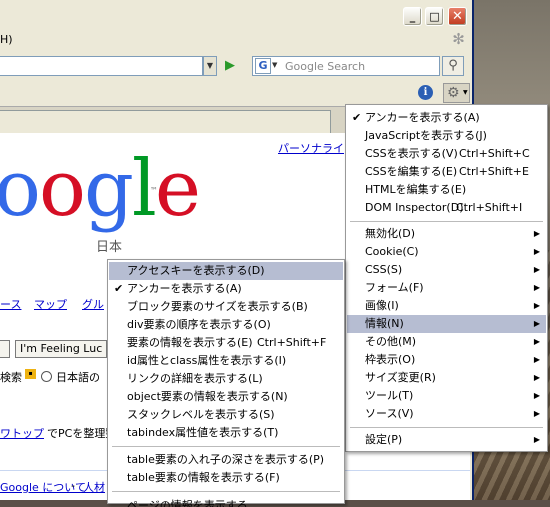  I want to click on maximize-icon: □, so click(434, 16).